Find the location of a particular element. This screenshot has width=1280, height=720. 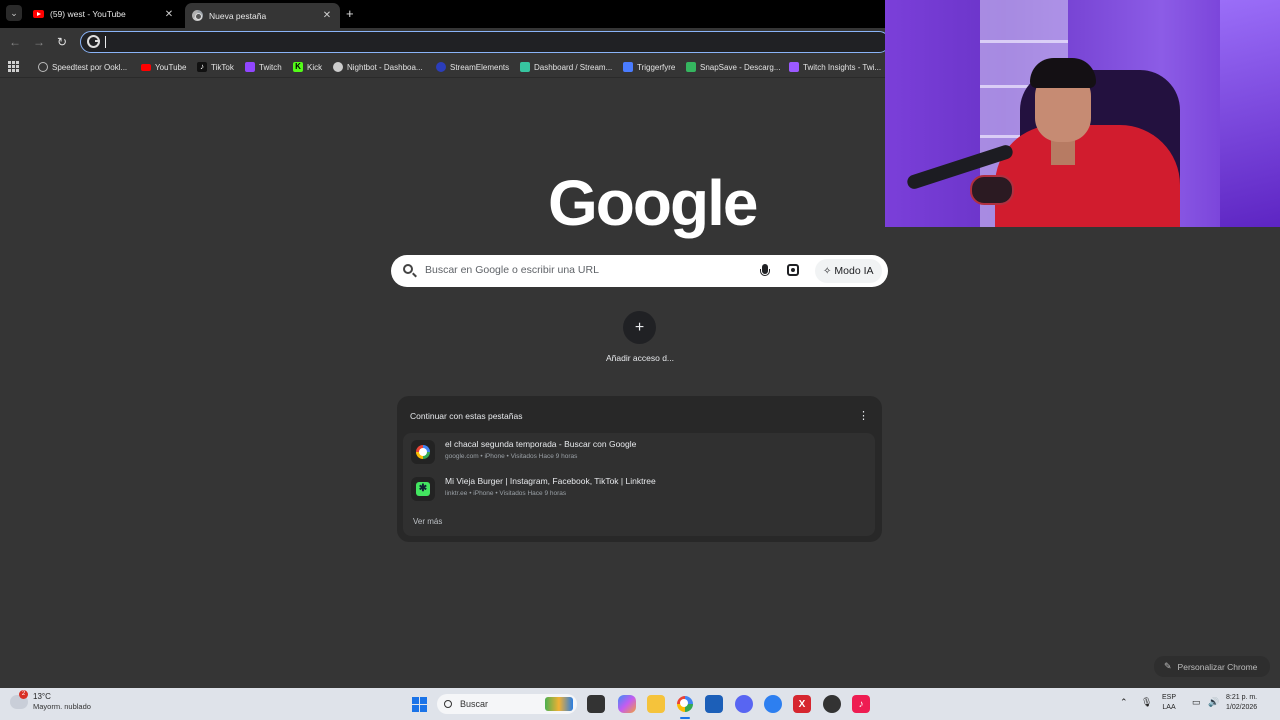

bookmark-triggerfyre: Triggerfyre is located at coordinates (649, 67).